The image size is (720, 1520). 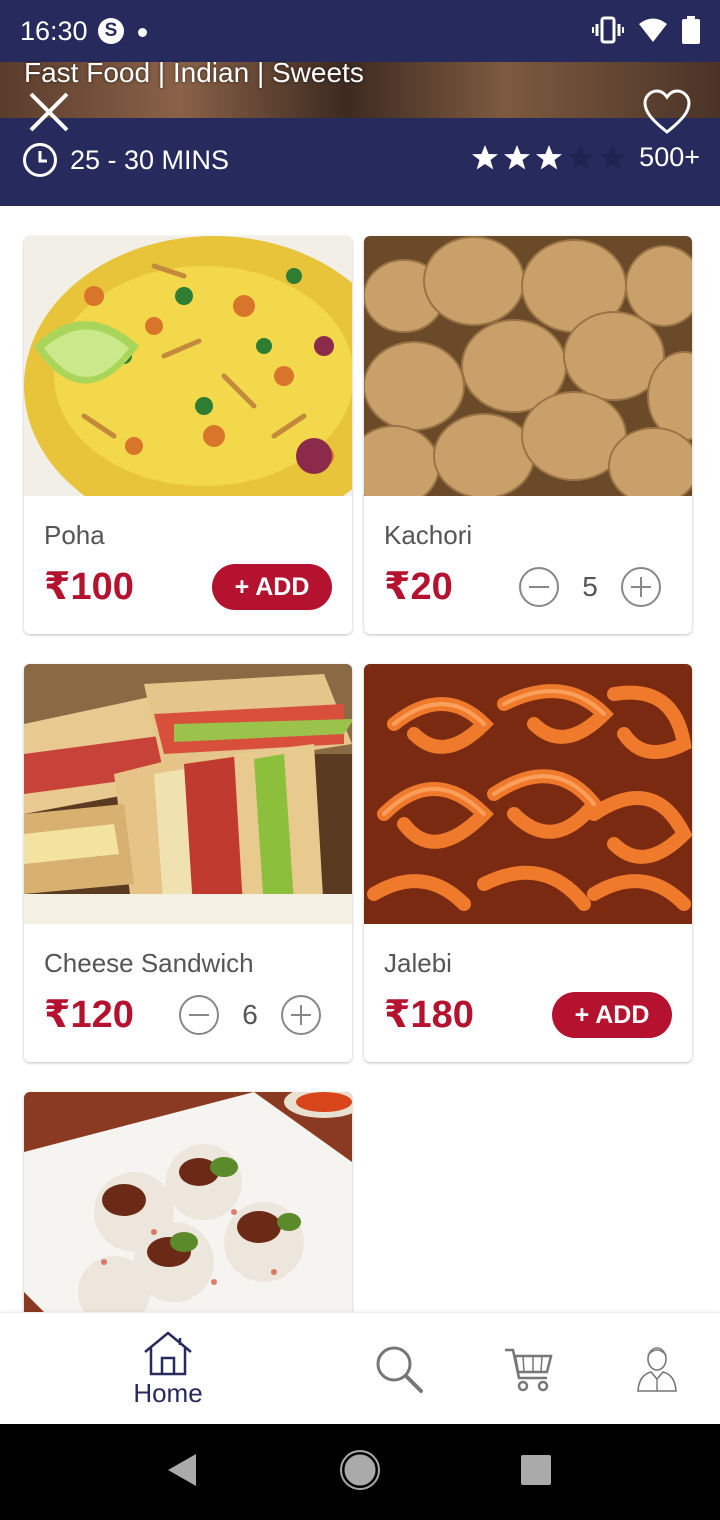 What do you see at coordinates (608, 30) in the screenshot?
I see `vibrate-icon` at bounding box center [608, 30].